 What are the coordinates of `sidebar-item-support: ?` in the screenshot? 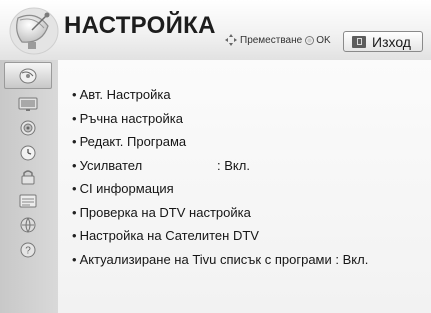 It's located at (28, 249).